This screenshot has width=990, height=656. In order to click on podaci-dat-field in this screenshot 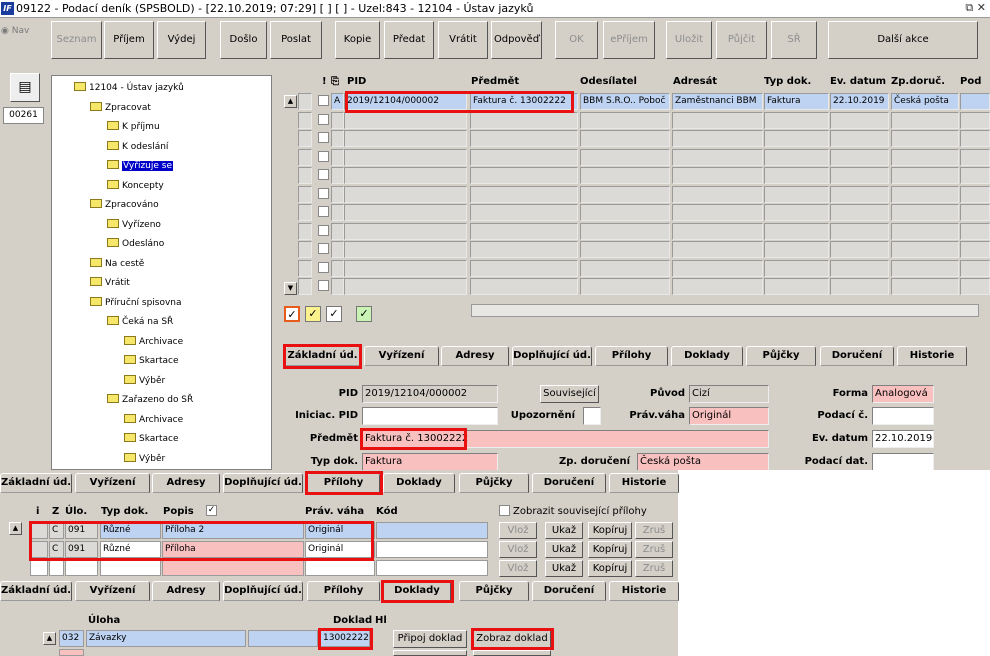, I will do `click(903, 461)`.